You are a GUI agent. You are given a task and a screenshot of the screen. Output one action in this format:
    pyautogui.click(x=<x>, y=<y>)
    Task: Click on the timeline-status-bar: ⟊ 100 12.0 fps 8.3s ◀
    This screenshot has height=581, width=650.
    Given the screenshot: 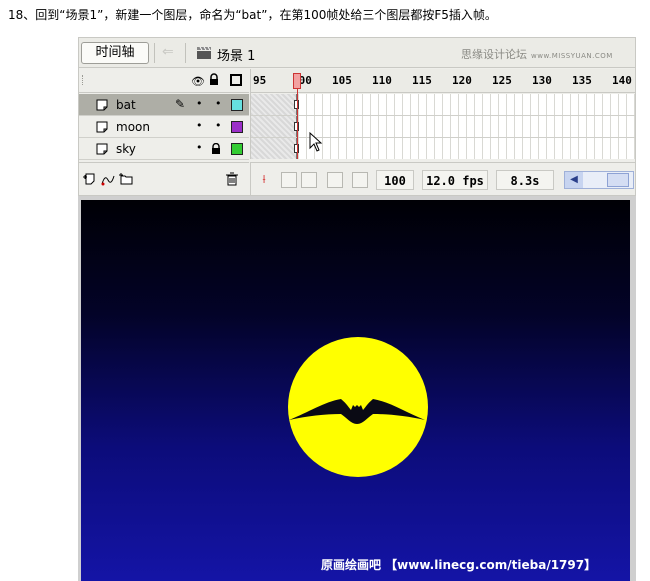 What is the action you would take?
    pyautogui.click(x=442, y=179)
    